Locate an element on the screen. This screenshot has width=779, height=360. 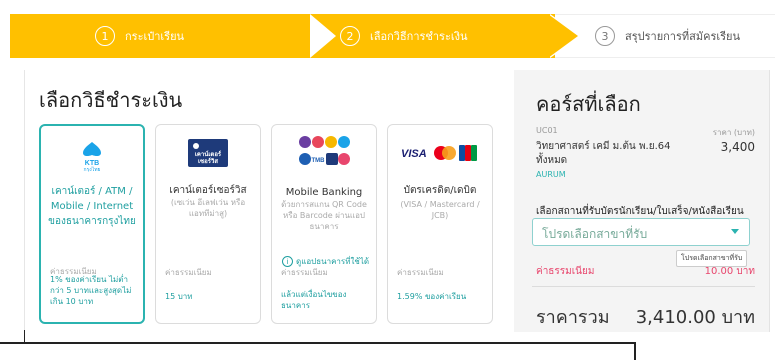
pickup-branch-select: โปรดเลือกสาขาที่รับ is located at coordinates (641, 232).